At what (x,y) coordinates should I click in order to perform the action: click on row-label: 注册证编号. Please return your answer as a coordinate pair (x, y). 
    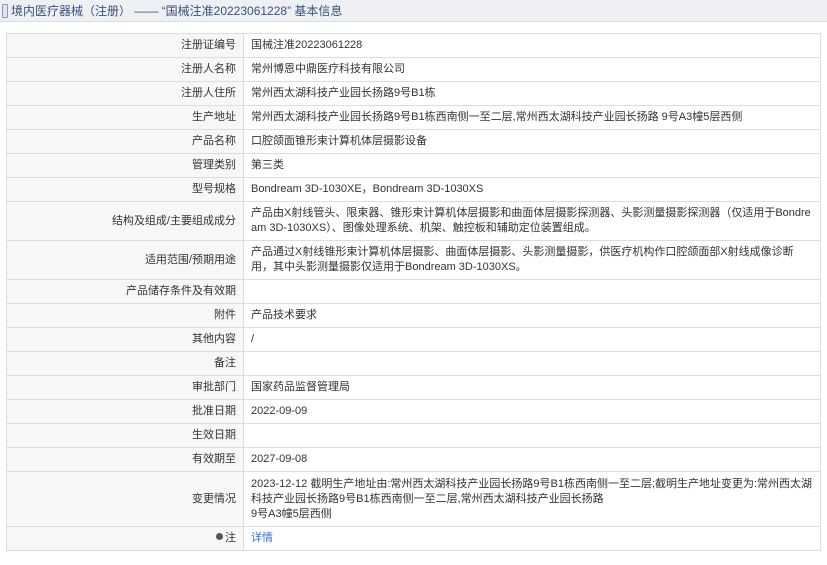
    Looking at the image, I should click on (125, 45).